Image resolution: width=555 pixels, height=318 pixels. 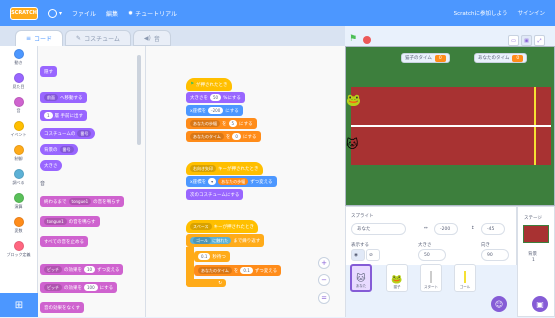 What do you see at coordinates (324, 298) in the screenshot?
I see `zoom-reset-button: =` at bounding box center [324, 298].